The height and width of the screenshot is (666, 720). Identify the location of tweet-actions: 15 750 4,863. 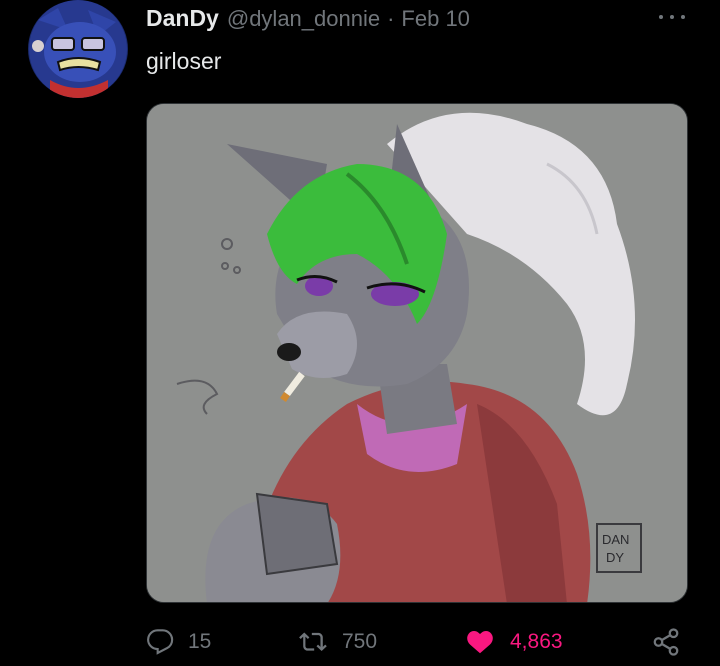
(421, 642).